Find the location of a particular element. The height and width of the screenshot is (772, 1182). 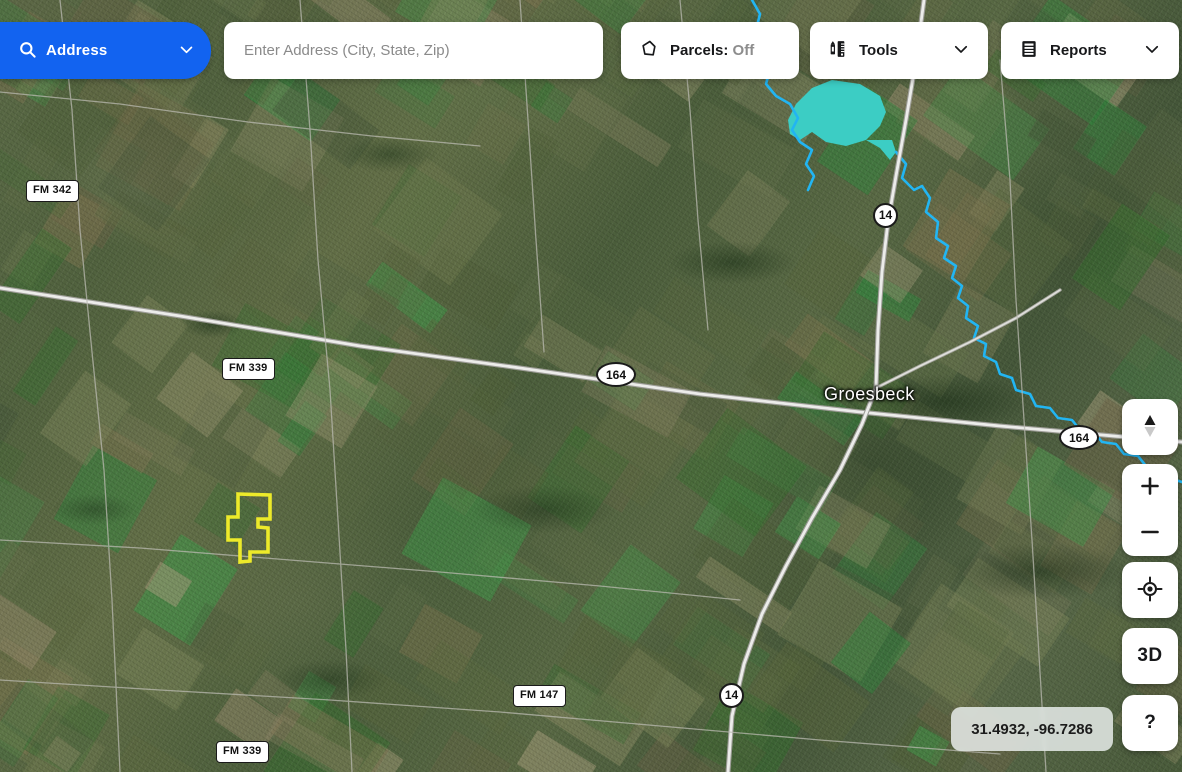

parcels-label-prefix: Parcels: is located at coordinates (699, 50).